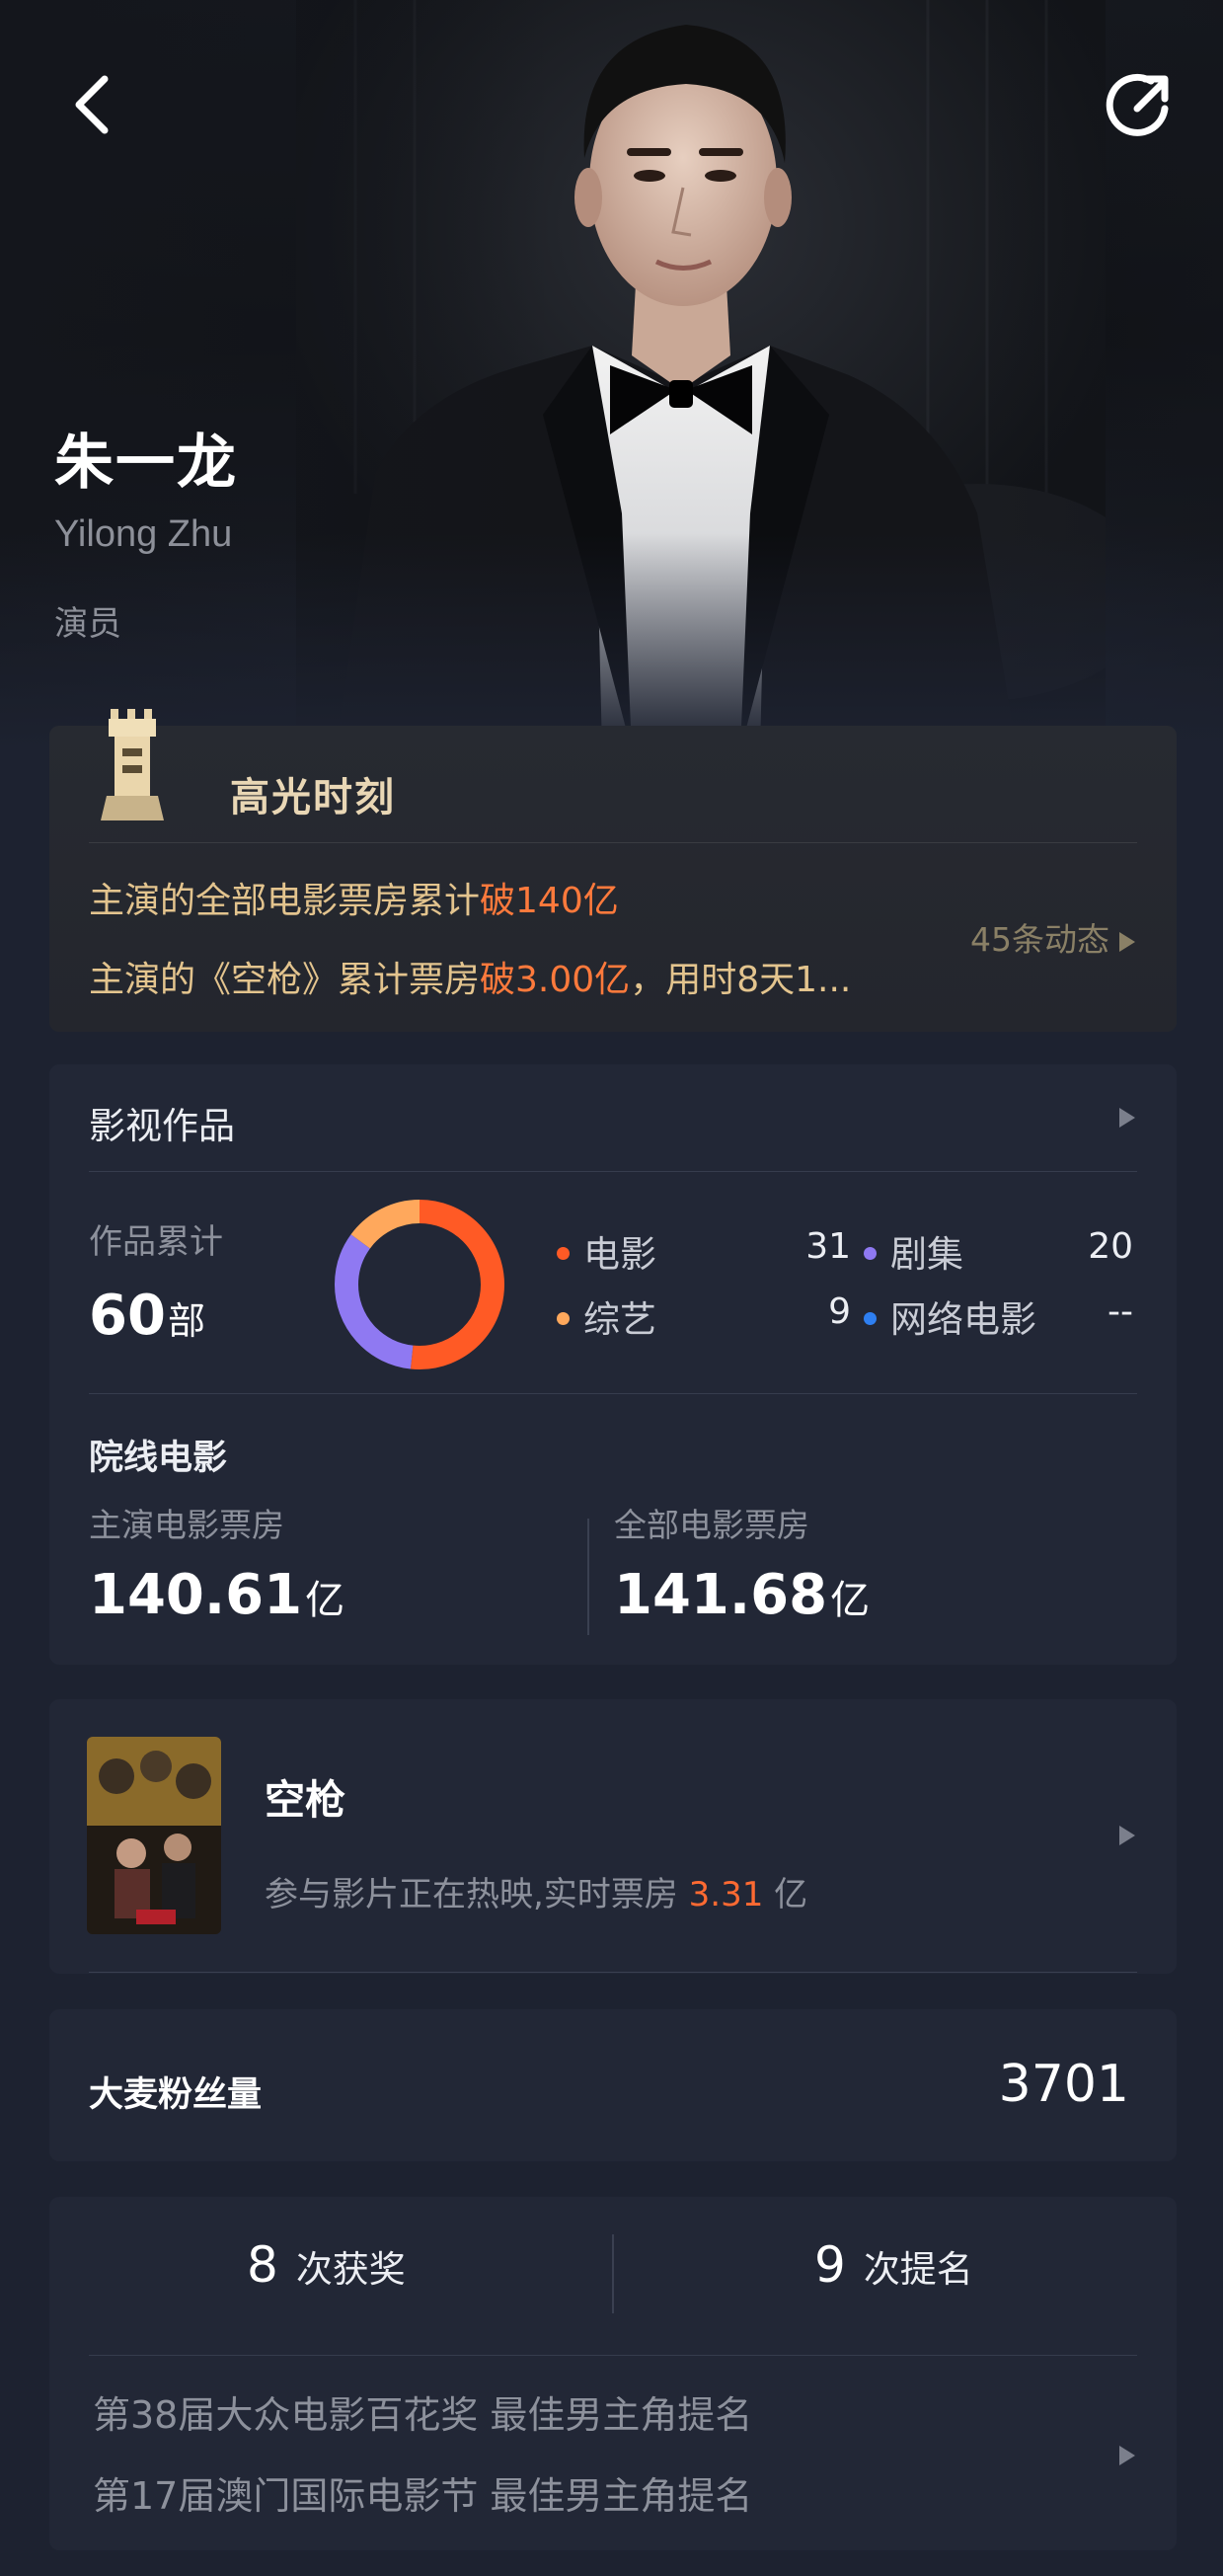 Image resolution: width=1223 pixels, height=2576 pixels. What do you see at coordinates (146, 463) in the screenshot?
I see `actor-name: 朱一龙` at bounding box center [146, 463].